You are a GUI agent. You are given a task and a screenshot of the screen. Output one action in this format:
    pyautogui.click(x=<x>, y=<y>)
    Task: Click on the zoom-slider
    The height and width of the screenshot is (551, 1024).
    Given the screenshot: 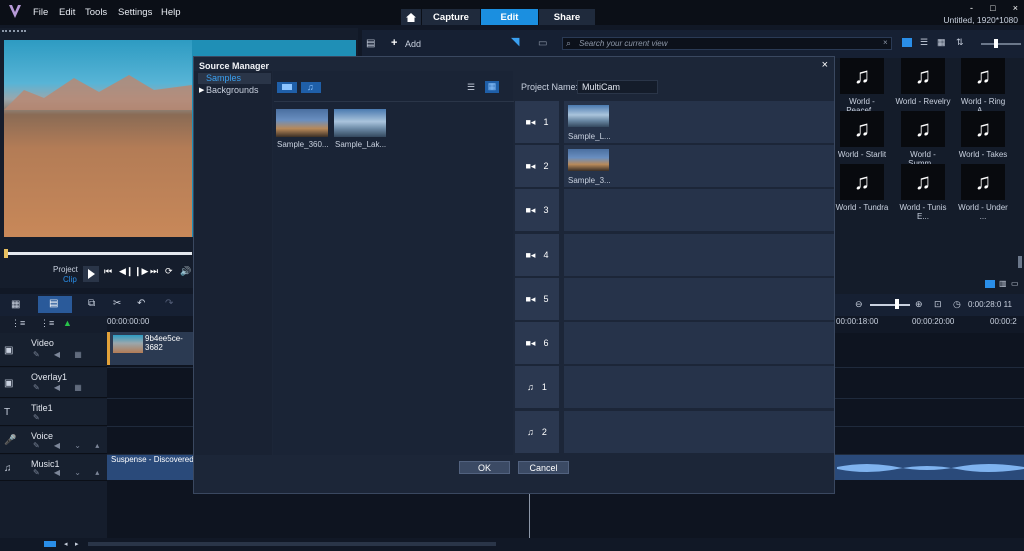 What is the action you would take?
    pyautogui.click(x=890, y=305)
    